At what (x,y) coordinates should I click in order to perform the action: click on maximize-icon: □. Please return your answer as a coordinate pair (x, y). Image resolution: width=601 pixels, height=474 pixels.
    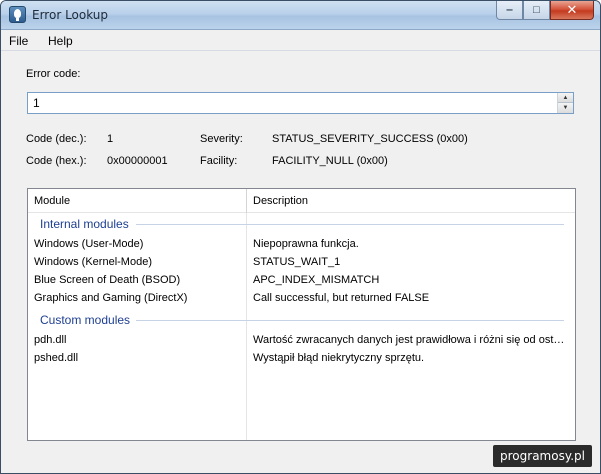
    Looking at the image, I should click on (536, 10).